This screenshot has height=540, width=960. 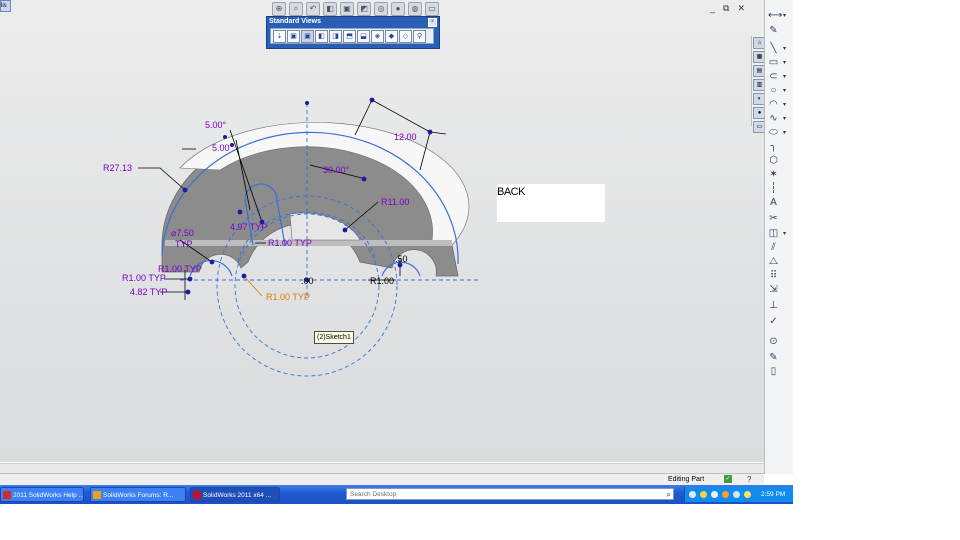 I want to click on rapid-sketch-icon: ✎, so click(x=773, y=357).